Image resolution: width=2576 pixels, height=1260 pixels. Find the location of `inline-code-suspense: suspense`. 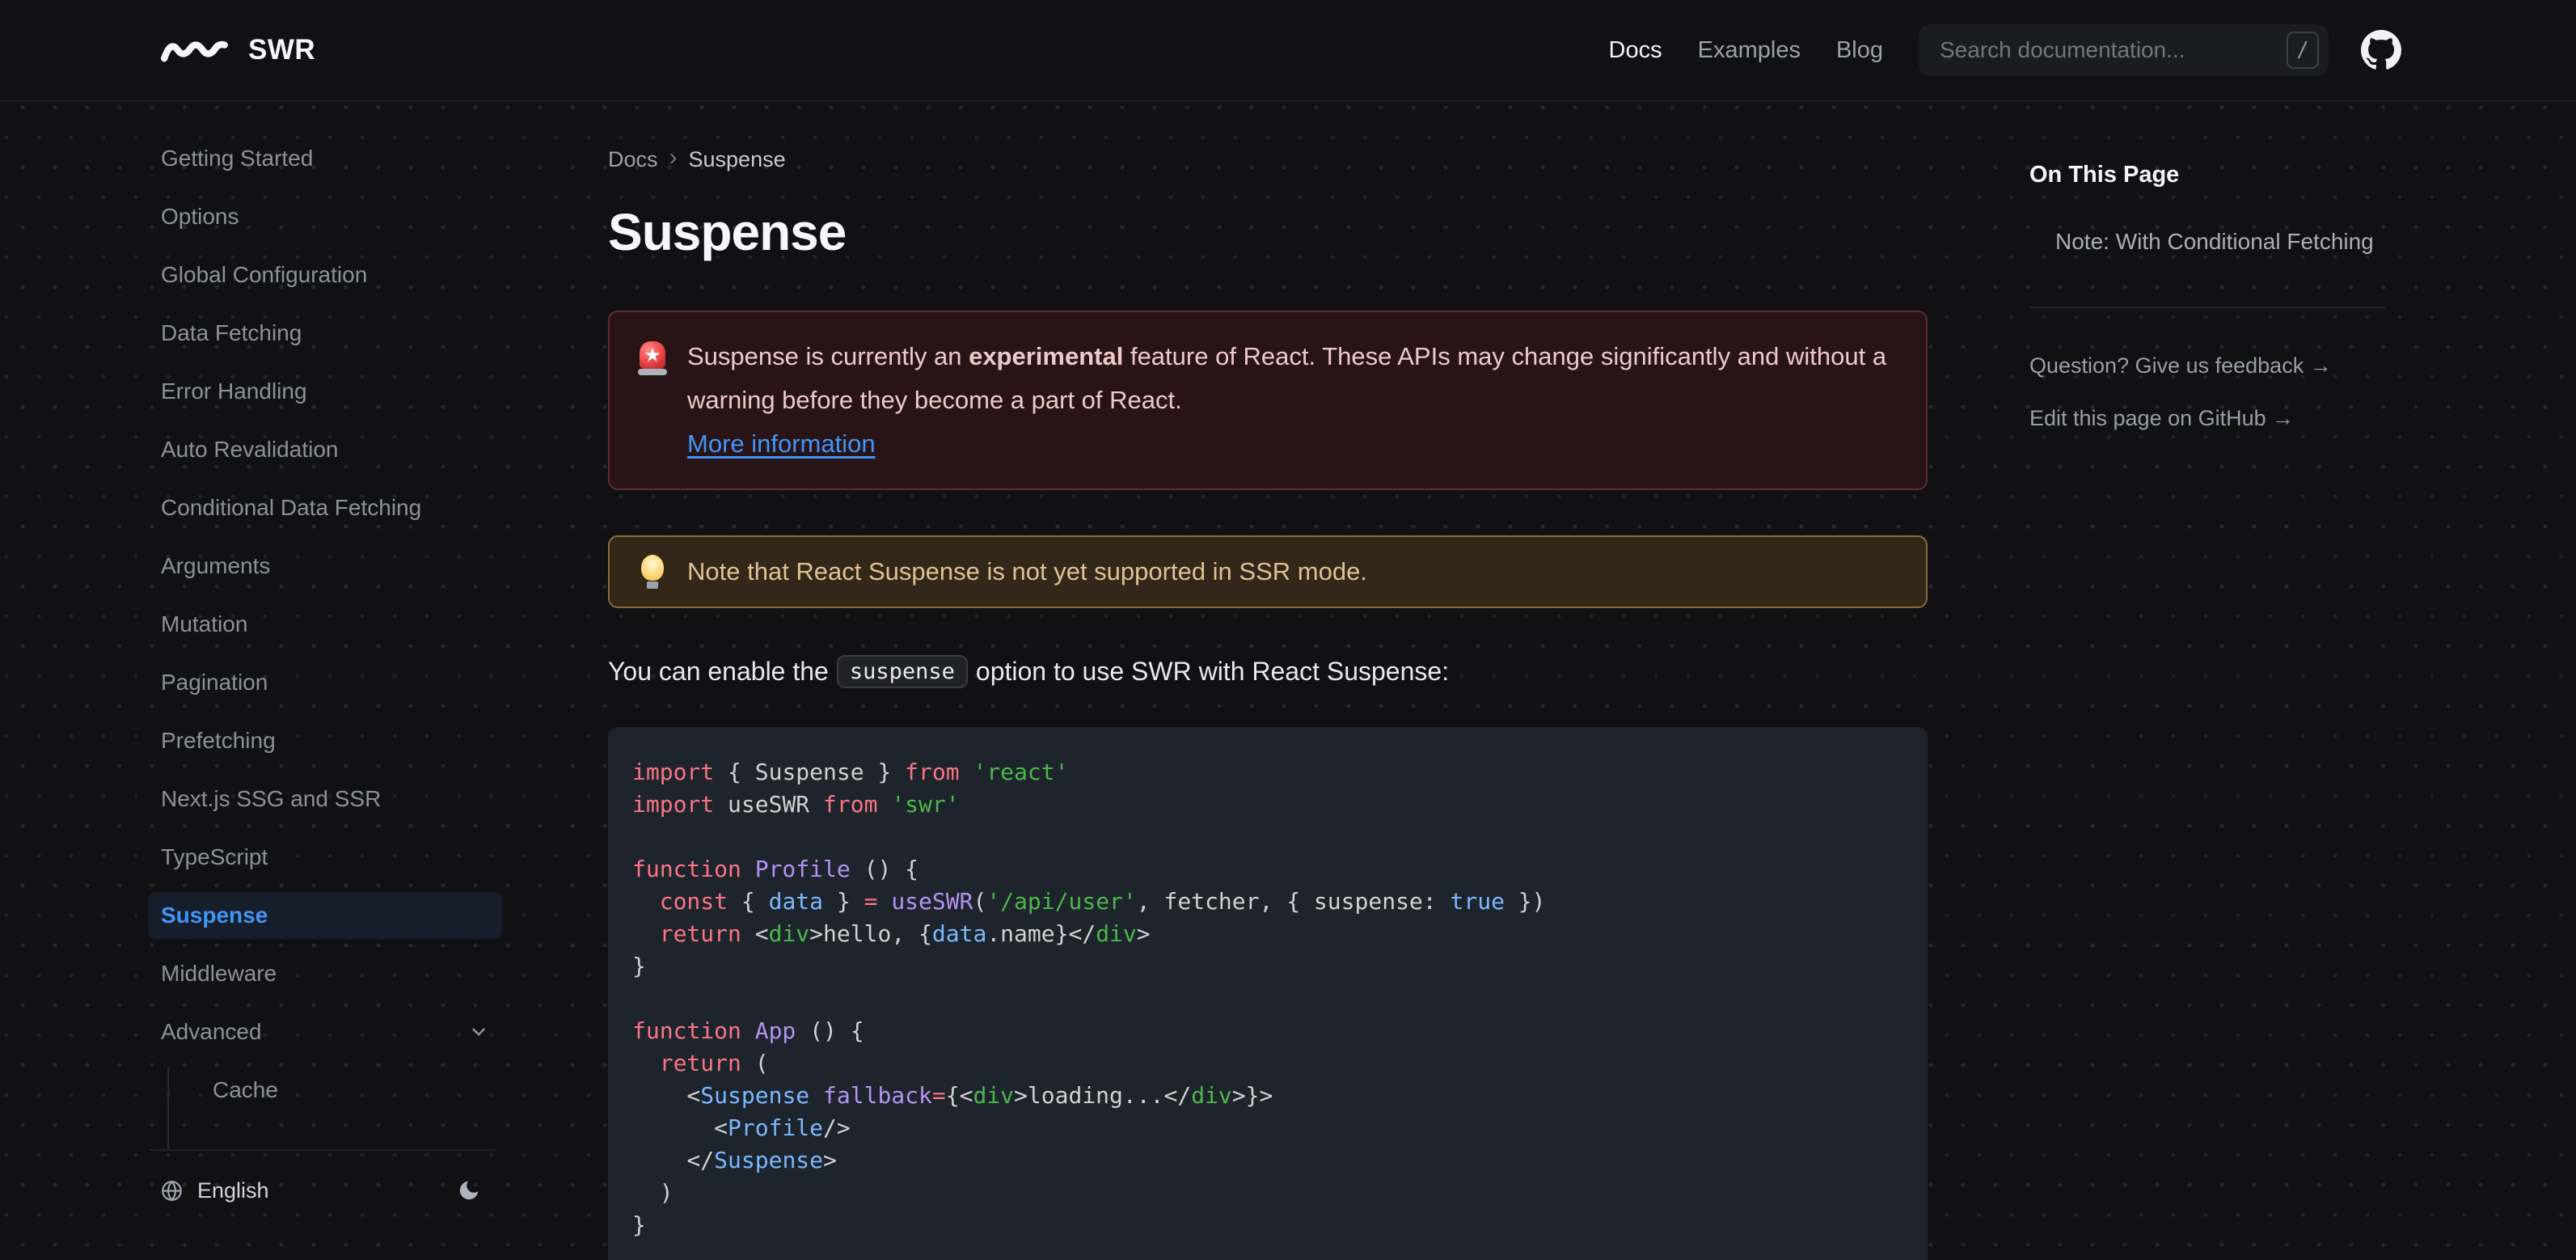

inline-code-suspense: suspense is located at coordinates (902, 671).